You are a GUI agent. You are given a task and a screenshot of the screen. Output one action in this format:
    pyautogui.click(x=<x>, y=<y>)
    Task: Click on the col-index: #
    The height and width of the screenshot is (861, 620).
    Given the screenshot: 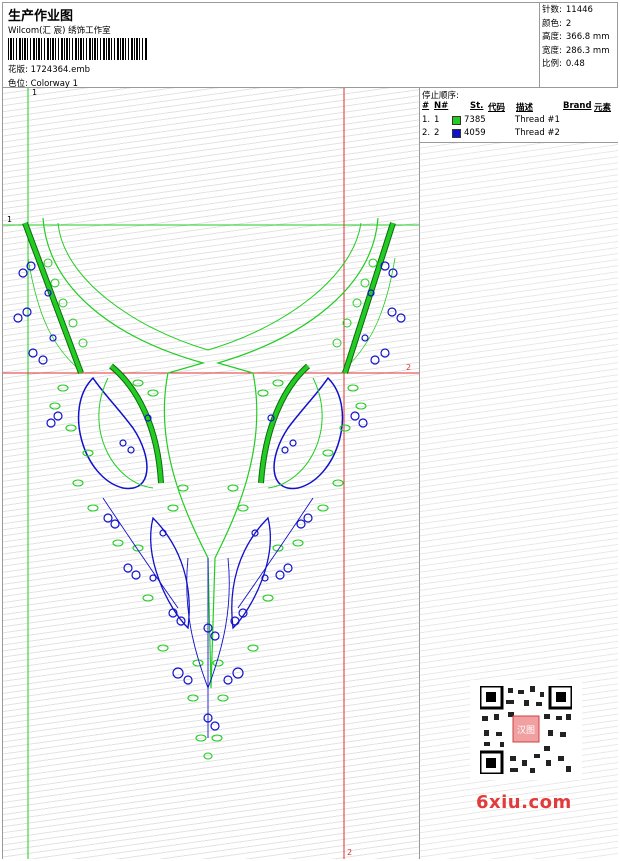 What is the action you would take?
    pyautogui.click(x=426, y=106)
    